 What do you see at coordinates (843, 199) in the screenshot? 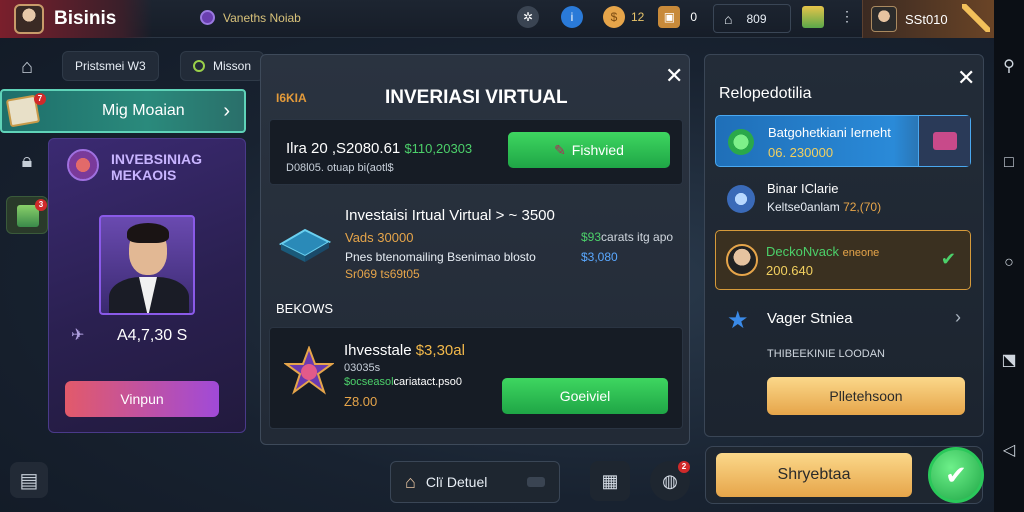
I see `recommendation-item-2: Binar IClarie Keltse0anlam 72,(70)` at bounding box center [843, 199].